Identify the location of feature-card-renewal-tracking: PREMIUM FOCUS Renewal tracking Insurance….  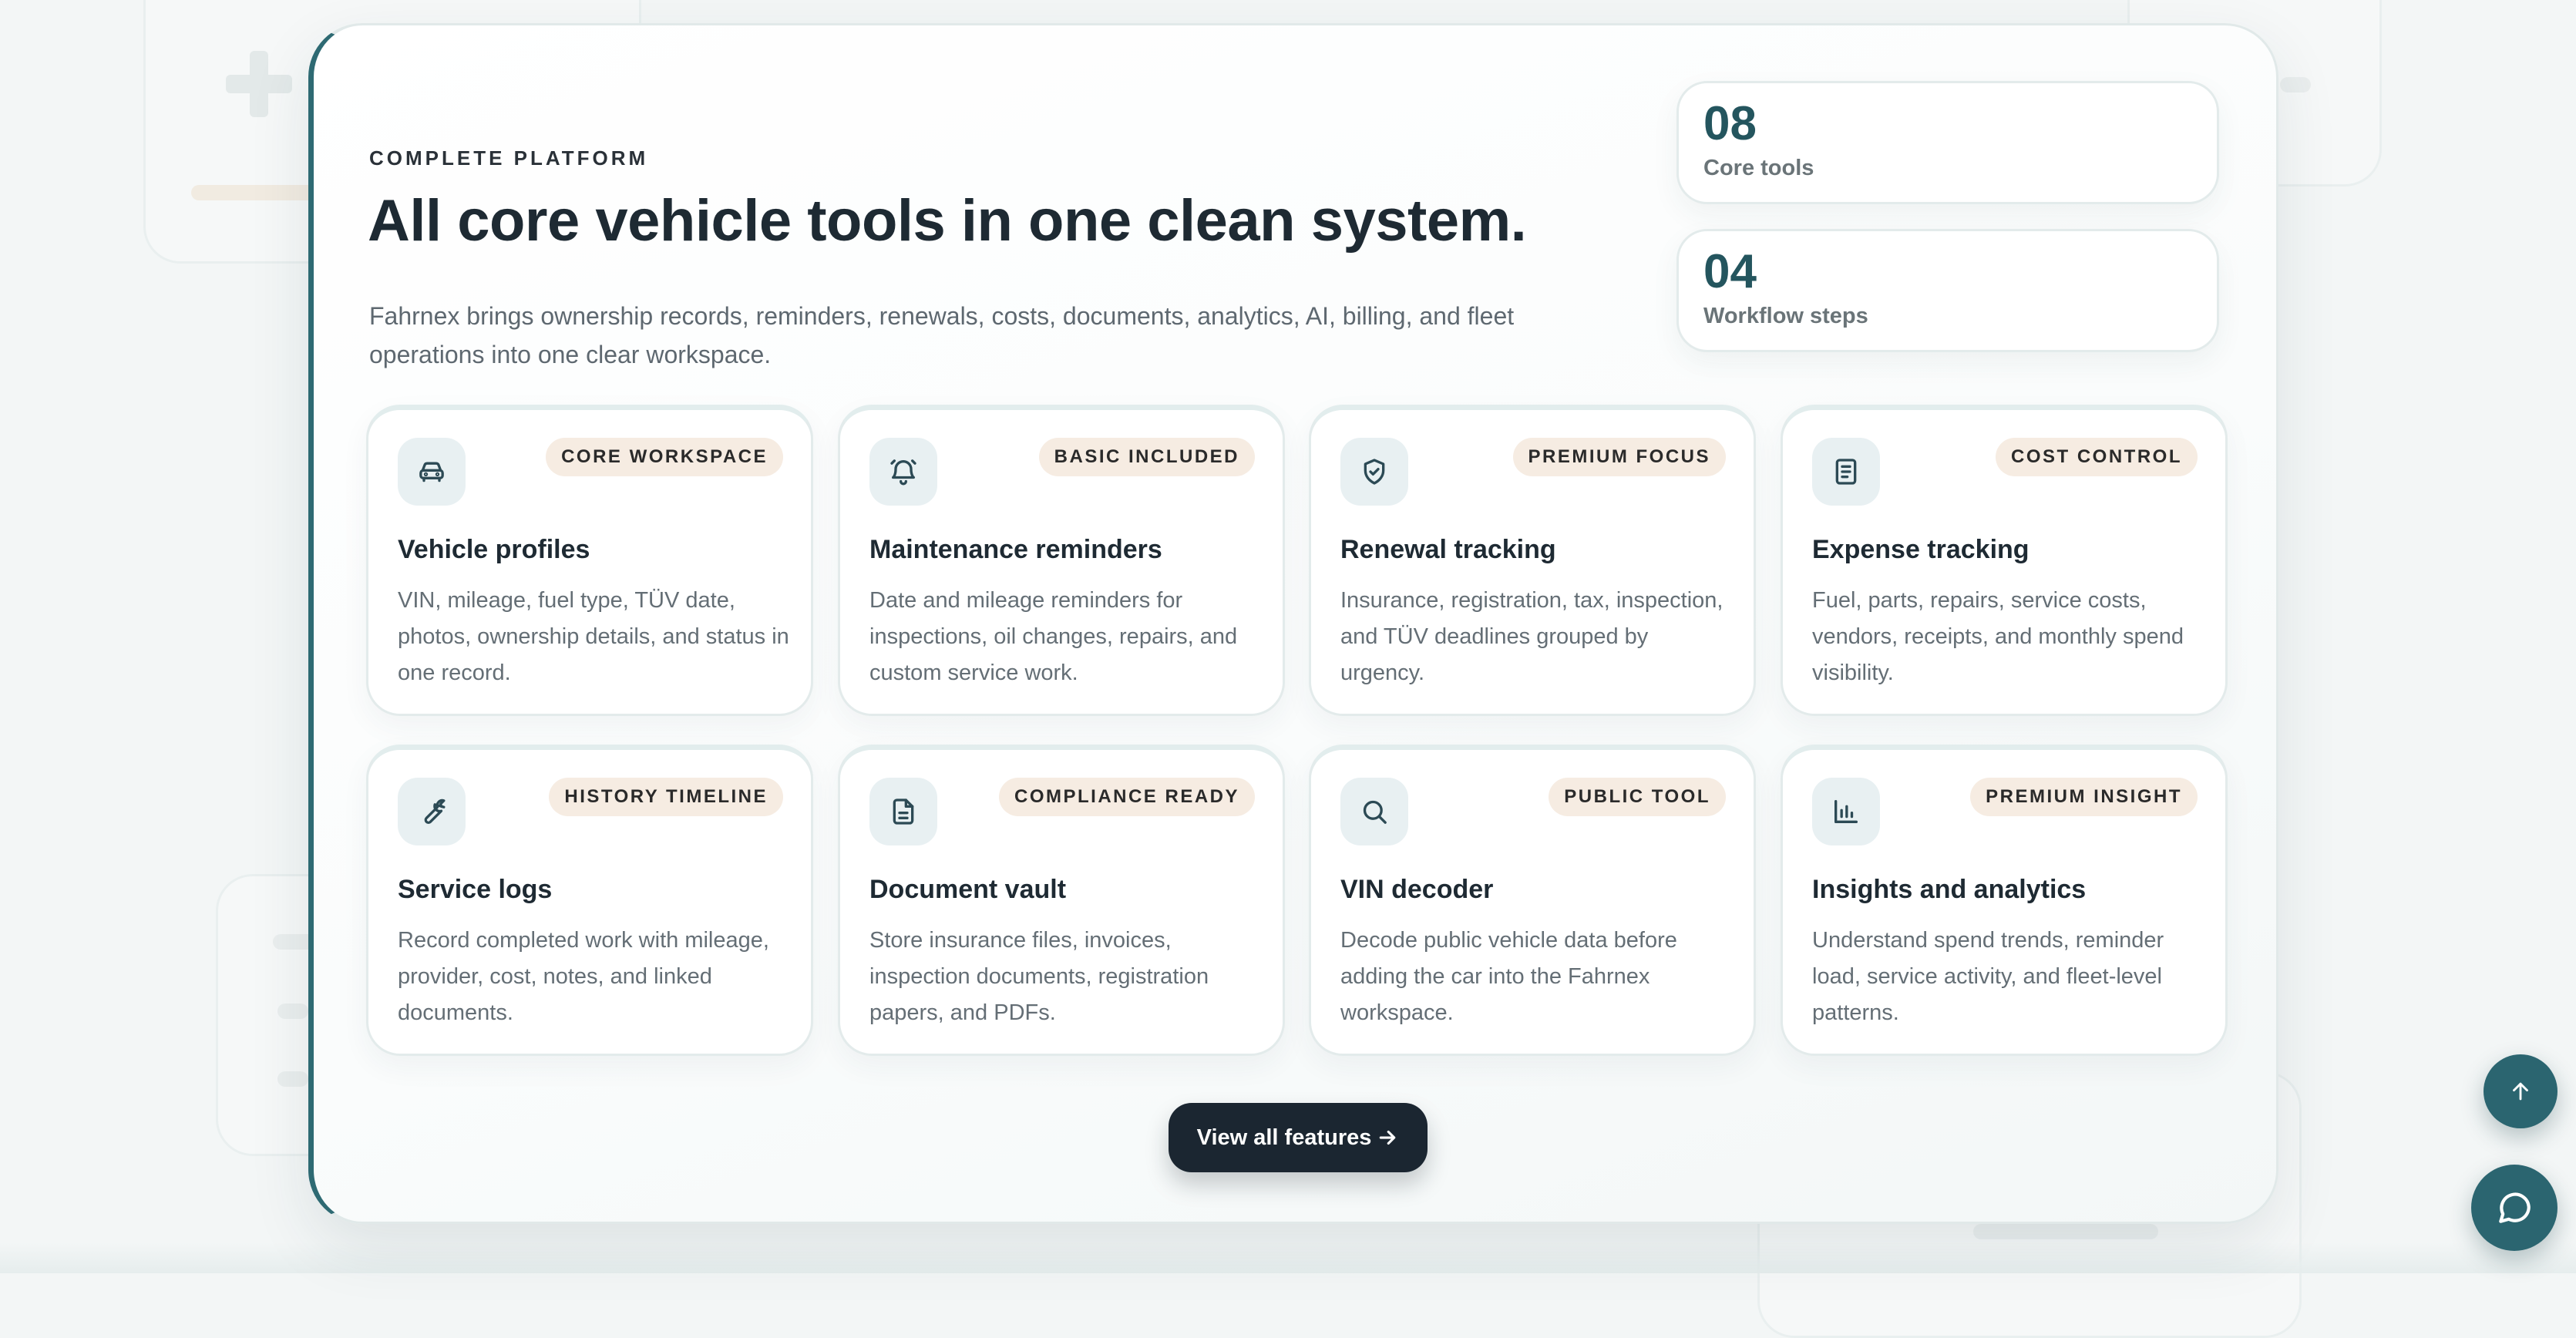
(1532, 560).